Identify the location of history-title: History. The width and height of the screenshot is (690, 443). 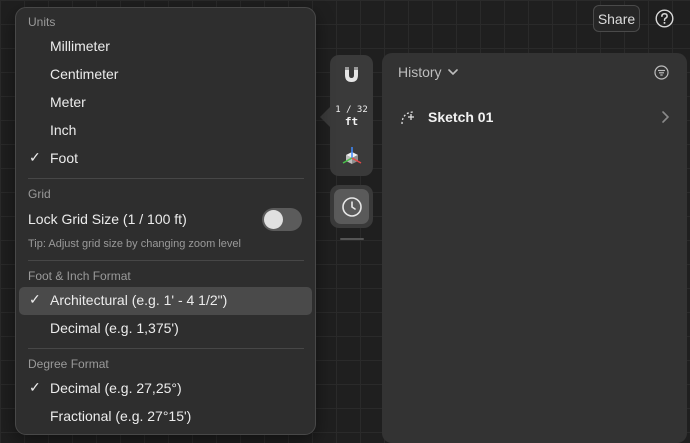
(420, 72).